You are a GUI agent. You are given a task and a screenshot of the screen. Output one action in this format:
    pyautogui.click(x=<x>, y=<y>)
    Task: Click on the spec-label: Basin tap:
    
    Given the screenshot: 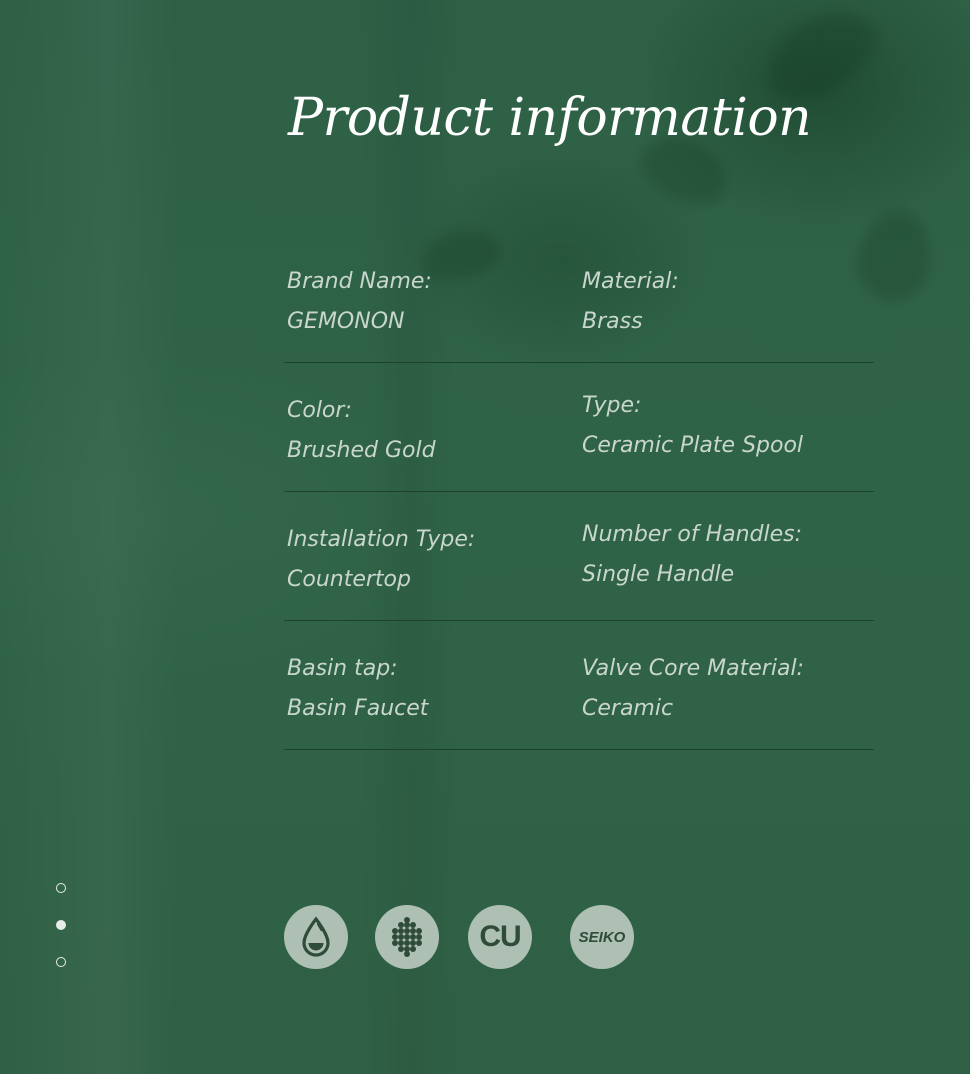 What is the action you would take?
    pyautogui.click(x=342, y=668)
    